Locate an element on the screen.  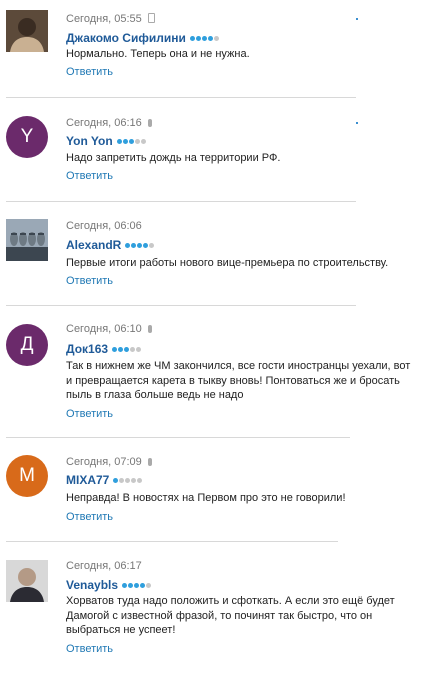
comment-meta: Сегодня, 05:55 is located at coordinates (110, 19).